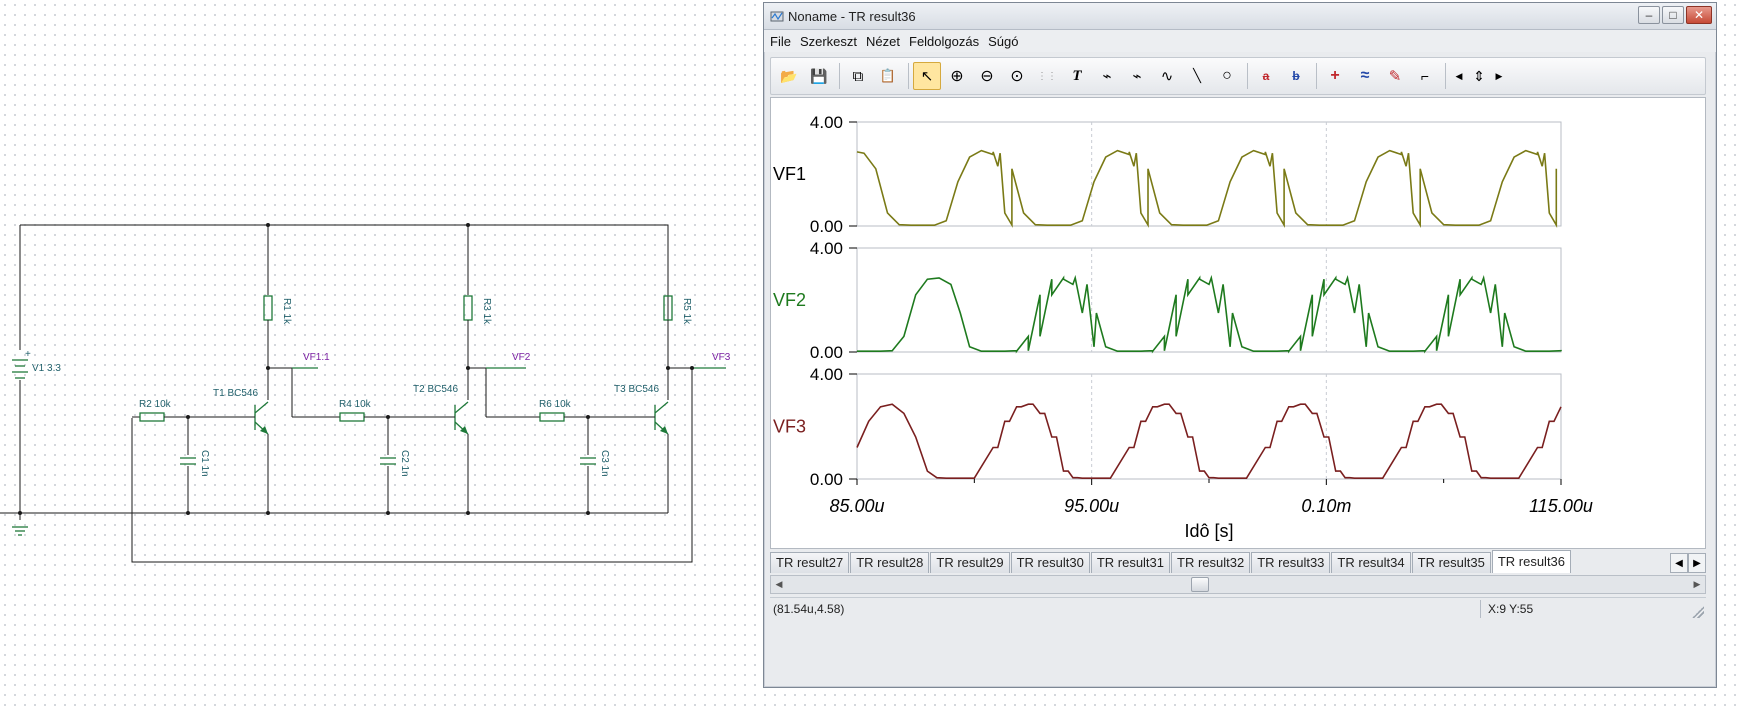 The height and width of the screenshot is (708, 1742). Describe the element at coordinates (1227, 76) in the screenshot. I see `circle-button: ○` at that location.